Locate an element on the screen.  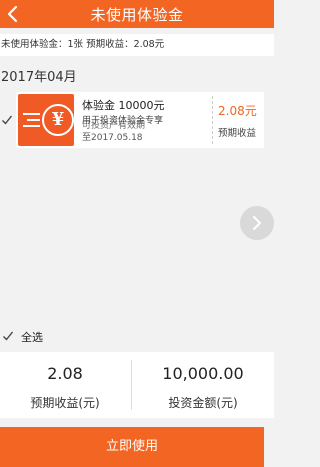
summary-bar: 未使用体验金：1张 预期收益：2.08元 is located at coordinates (137, 45).